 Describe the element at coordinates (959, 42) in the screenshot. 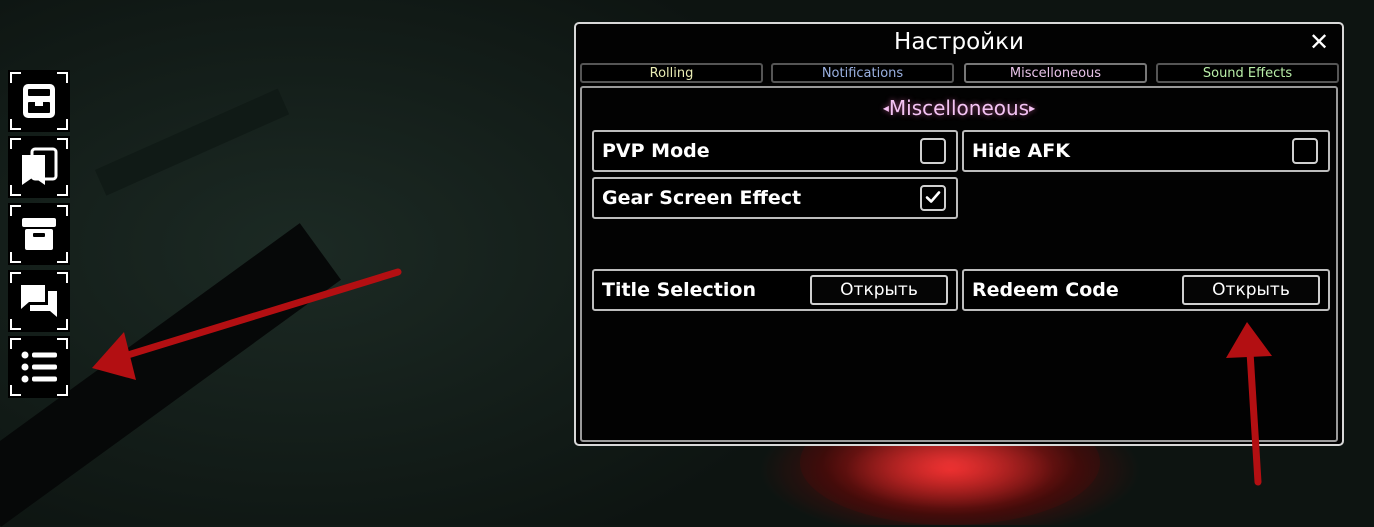

I see `panel-title: Настройки` at that location.